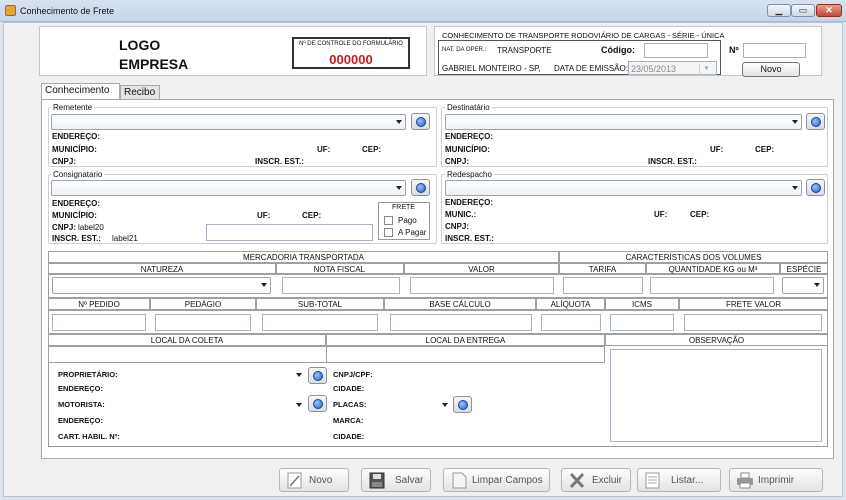 This screenshot has width=846, height=500. What do you see at coordinates (81, 388) in the screenshot?
I see `endereco-label: ENDEREÇO:` at bounding box center [81, 388].